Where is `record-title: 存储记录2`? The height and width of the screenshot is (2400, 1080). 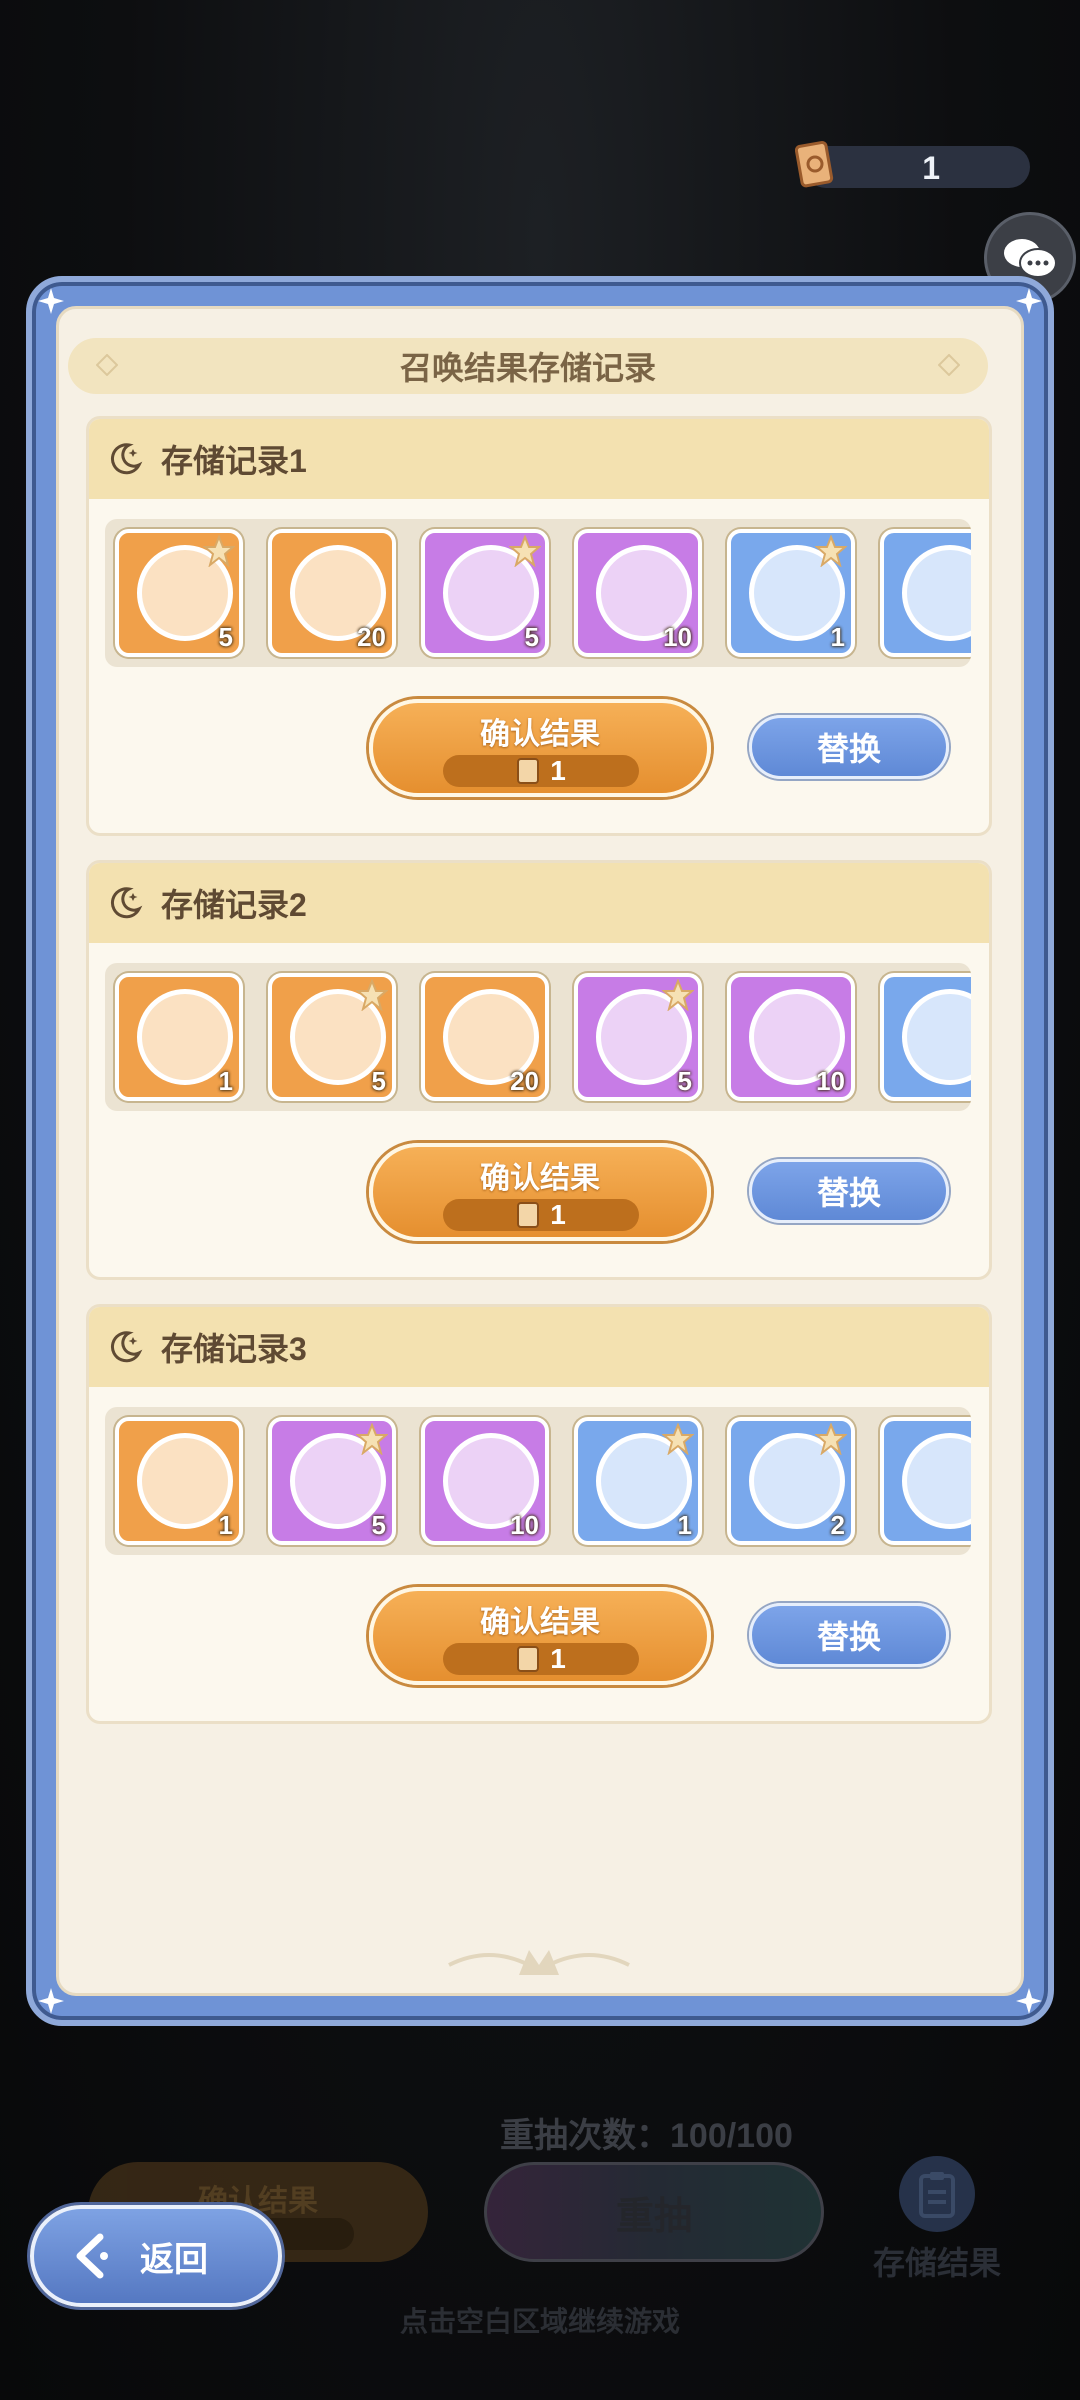
record-title: 存储记录2 is located at coordinates (234, 905).